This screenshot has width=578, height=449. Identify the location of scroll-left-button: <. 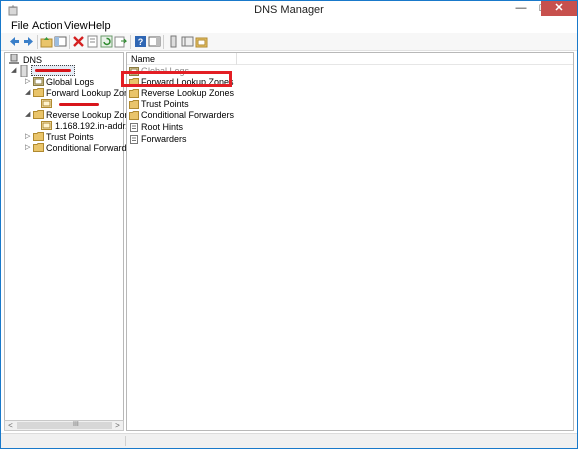
(10, 425).